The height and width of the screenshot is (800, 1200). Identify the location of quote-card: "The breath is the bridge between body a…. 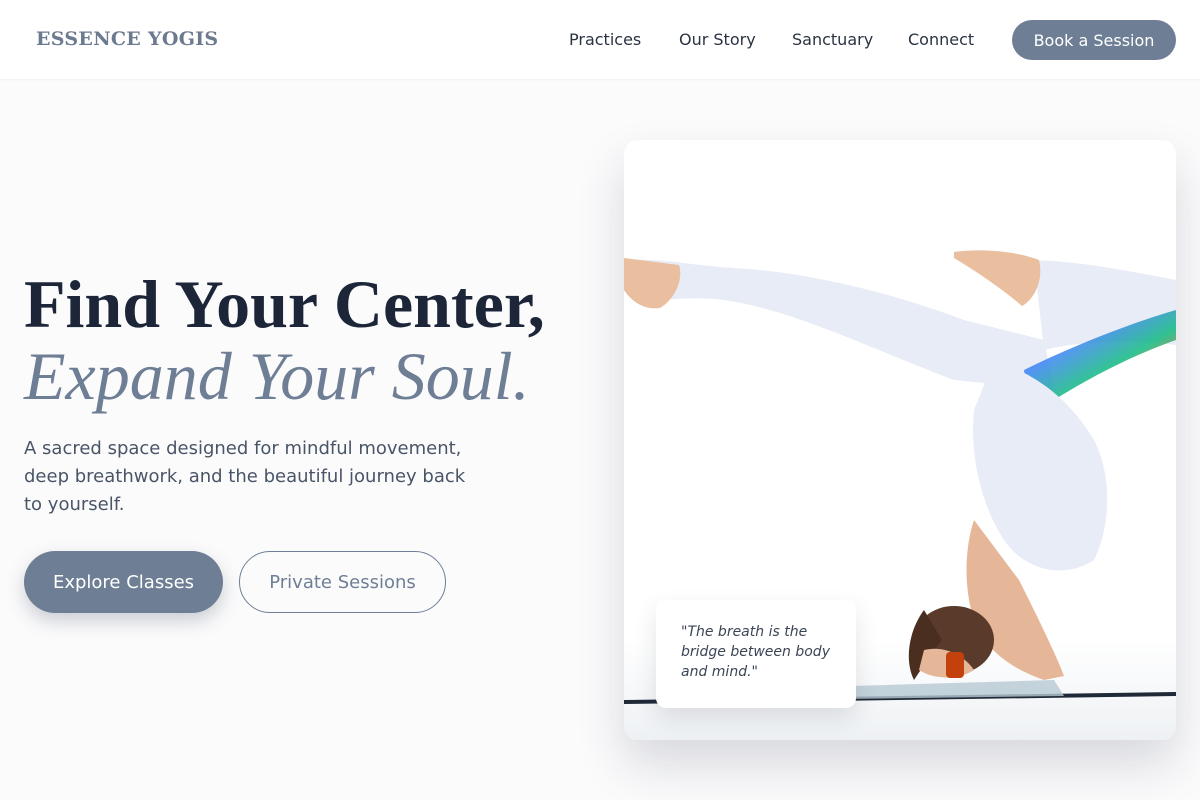
(756, 654).